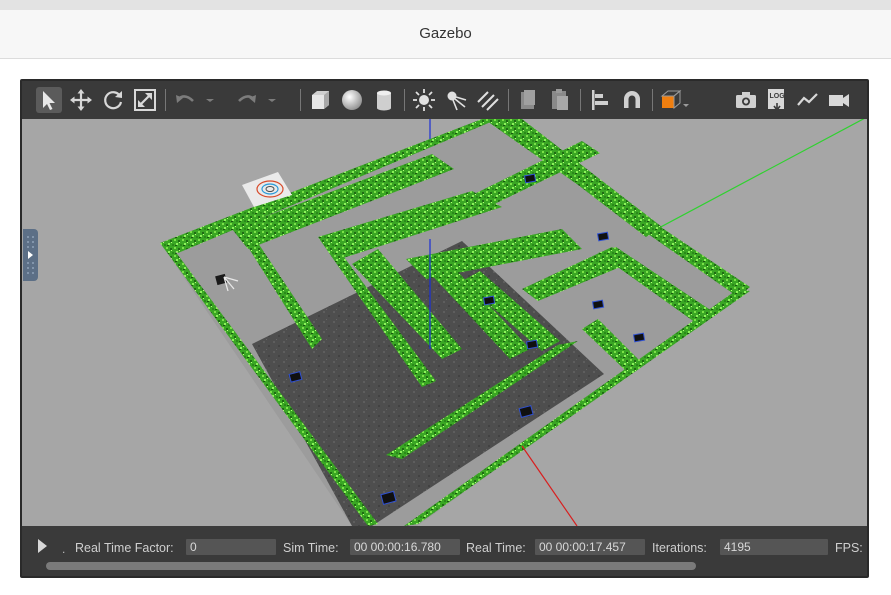 The width and height of the screenshot is (891, 595). Describe the element at coordinates (405, 547) in the screenshot. I see `sim-time-value: 00 00:00:16.780` at that location.